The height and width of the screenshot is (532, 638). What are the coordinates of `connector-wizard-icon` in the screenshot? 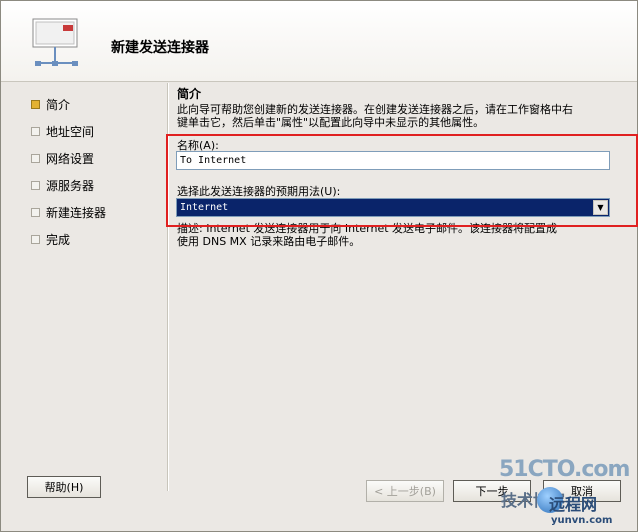 It's located at (55, 42).